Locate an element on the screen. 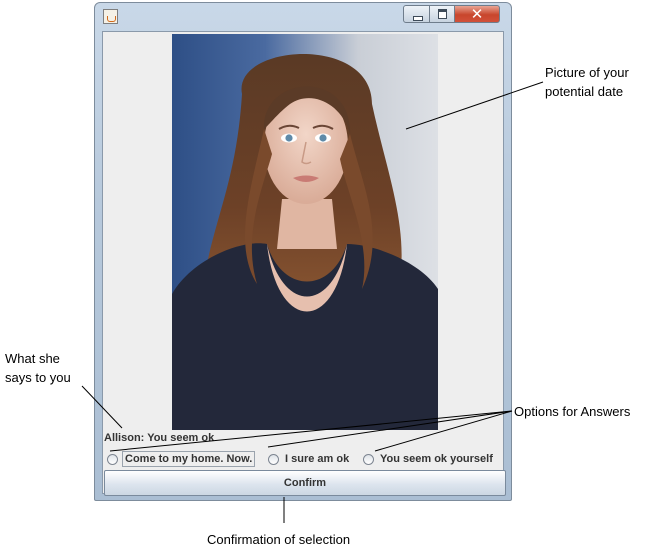  maximize-button is located at coordinates (442, 14).